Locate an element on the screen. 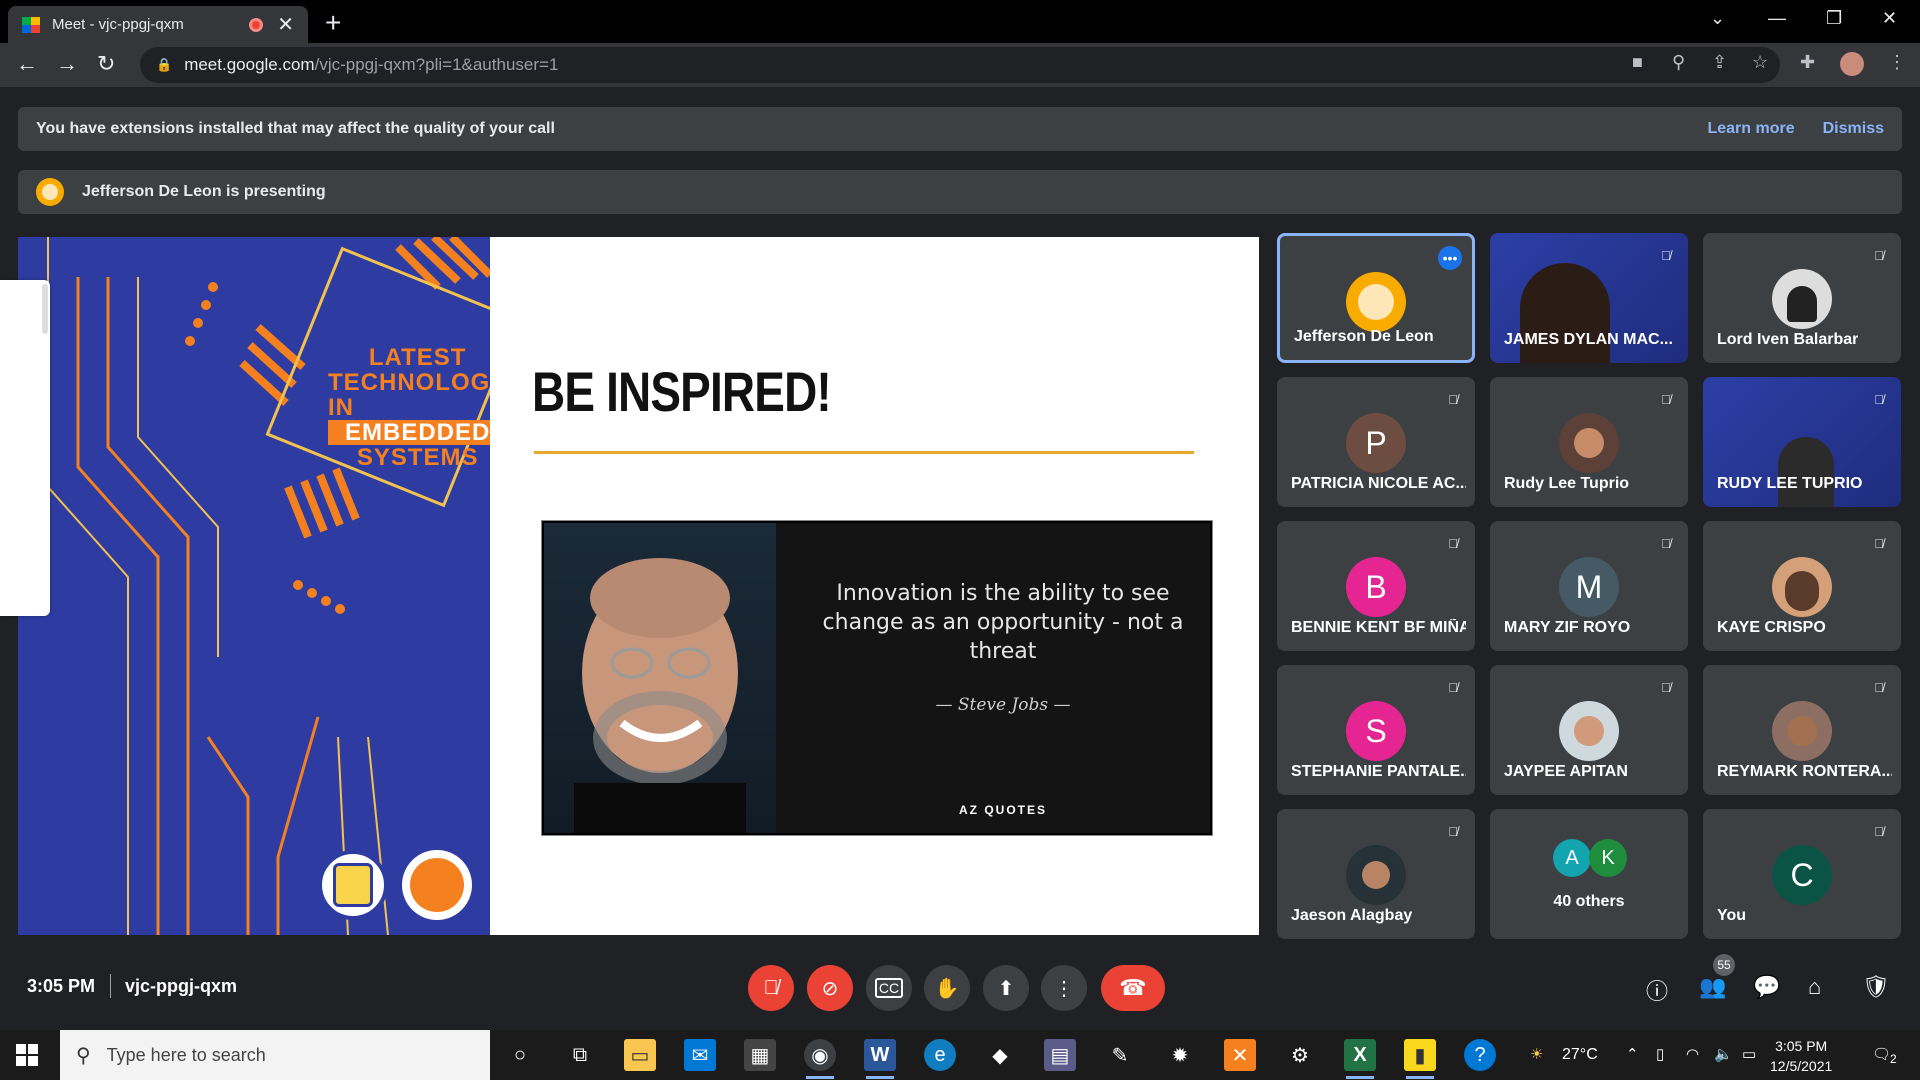 Image resolution: width=1920 pixels, height=1080 pixels. wifi-icon: ◠ is located at coordinates (1692, 1054).